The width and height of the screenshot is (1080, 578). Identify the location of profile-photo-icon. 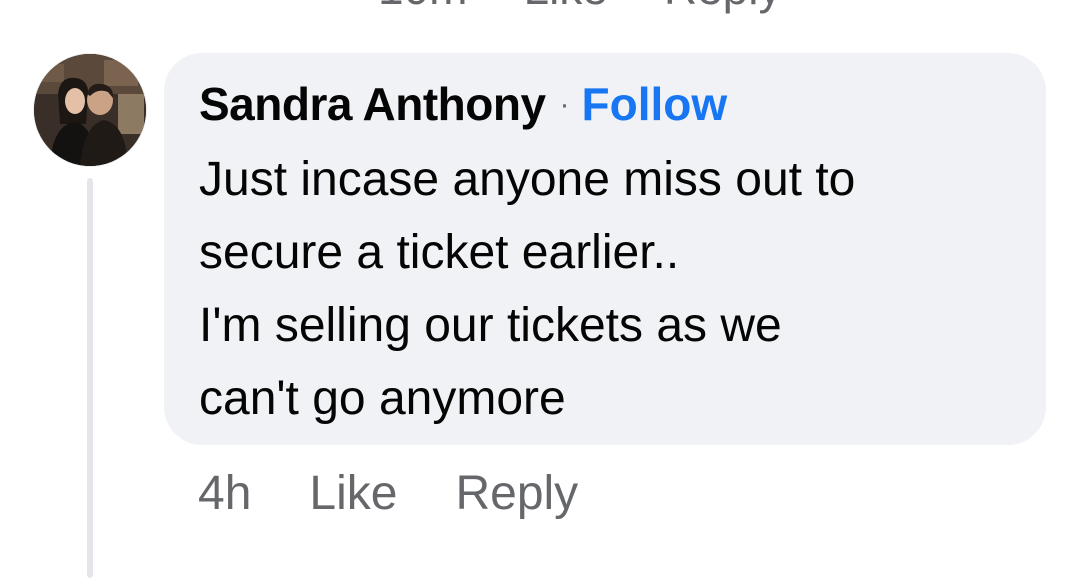
(90, 110).